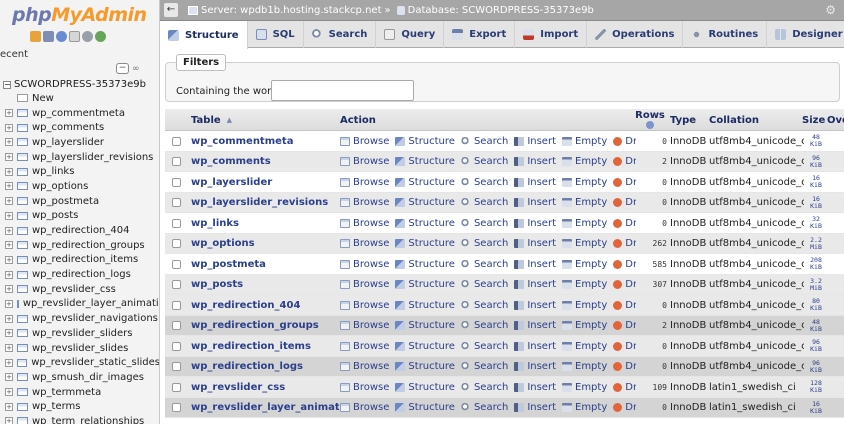  I want to click on collapse-all-button: −, so click(122, 68).